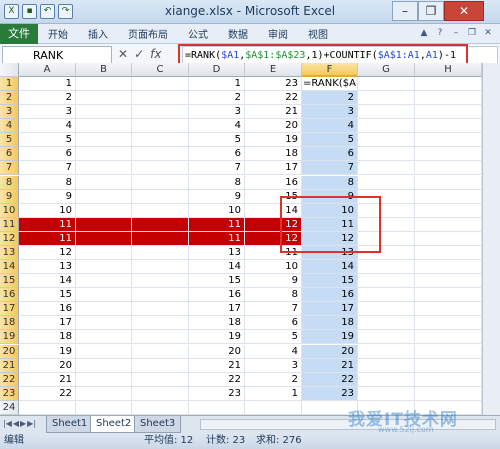  Describe the element at coordinates (70, 424) in the screenshot. I see `sheet-tab-sheet1: Sheet1` at that location.